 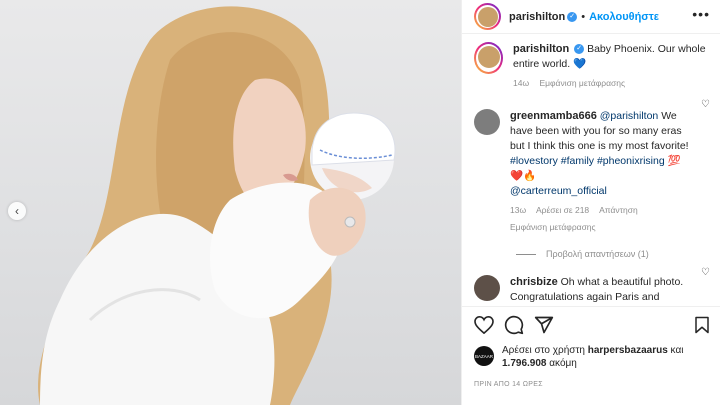 What do you see at coordinates (624, 17) in the screenshot?
I see `follow-button: Ακολουθήστε` at bounding box center [624, 17].